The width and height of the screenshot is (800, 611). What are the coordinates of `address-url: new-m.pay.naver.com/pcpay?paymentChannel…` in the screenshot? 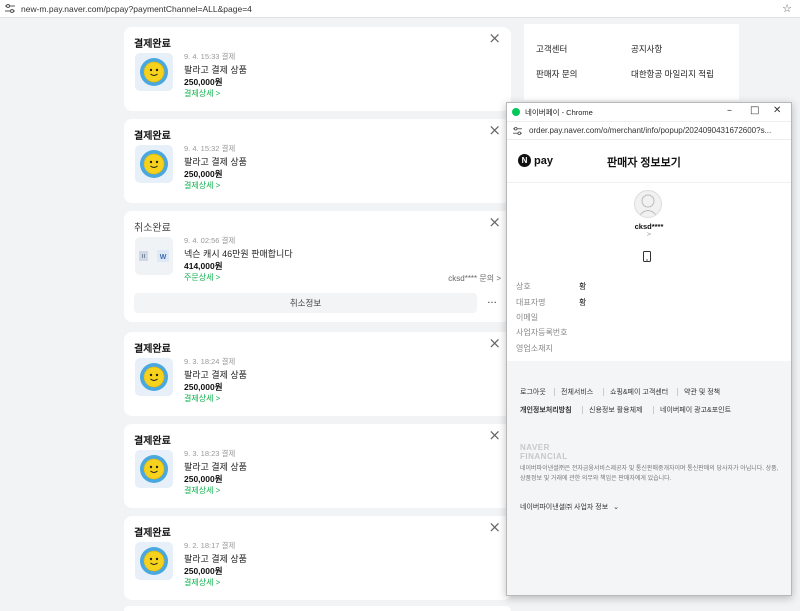 It's located at (136, 9).